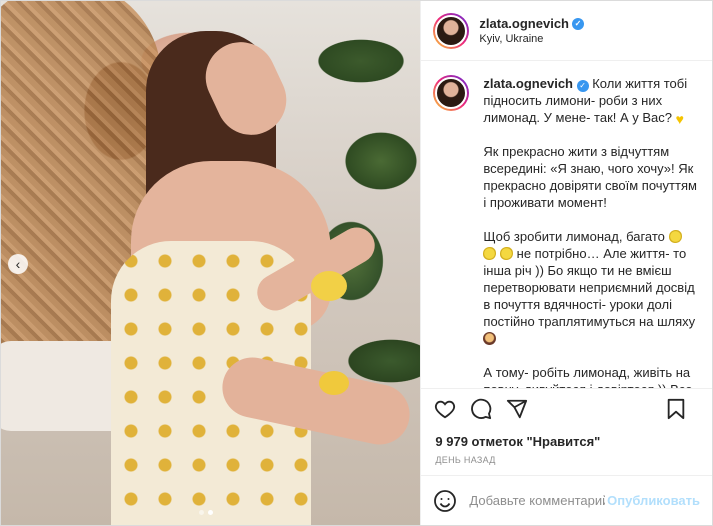  What do you see at coordinates (445, 501) in the screenshot?
I see `smiley-icon` at bounding box center [445, 501].